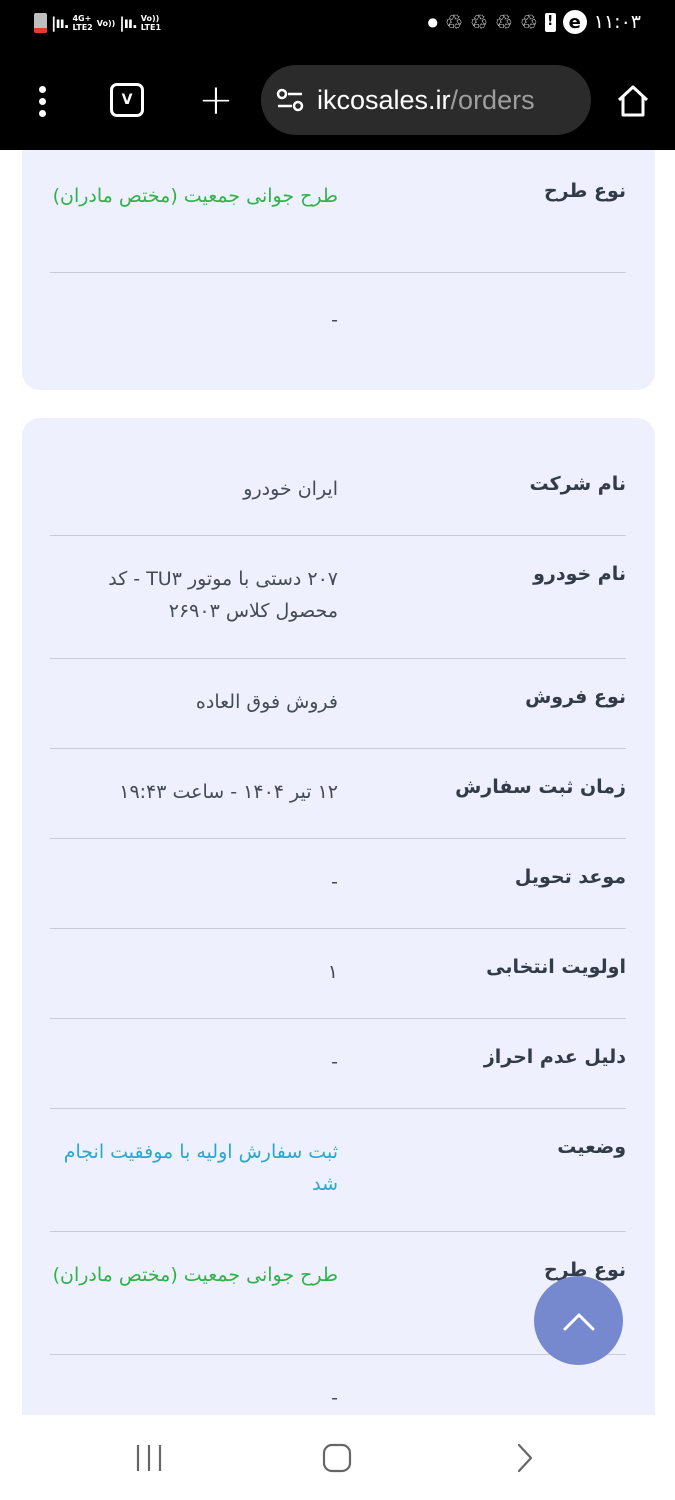 The image size is (675, 1500). I want to click on status-right: ● ♲ ♲ ♲ ♲ e ۱۱:۰۳, so click(534, 22).